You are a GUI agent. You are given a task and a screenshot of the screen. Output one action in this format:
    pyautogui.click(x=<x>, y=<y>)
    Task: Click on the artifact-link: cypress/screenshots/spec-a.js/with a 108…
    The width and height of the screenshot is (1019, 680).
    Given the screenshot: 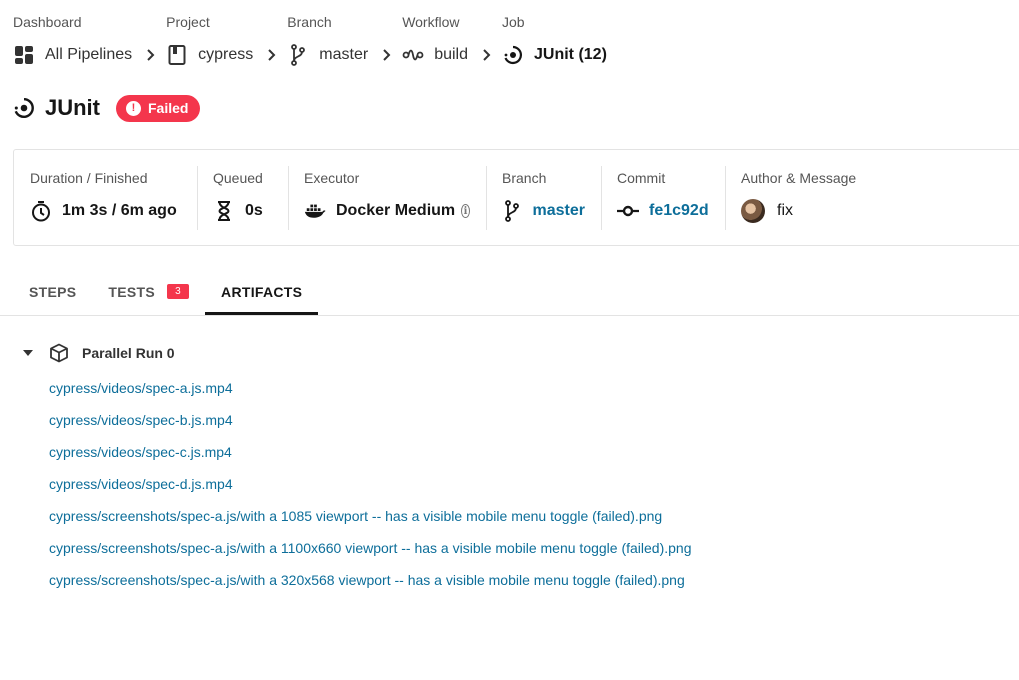 What is the action you would take?
    pyautogui.click(x=355, y=516)
    